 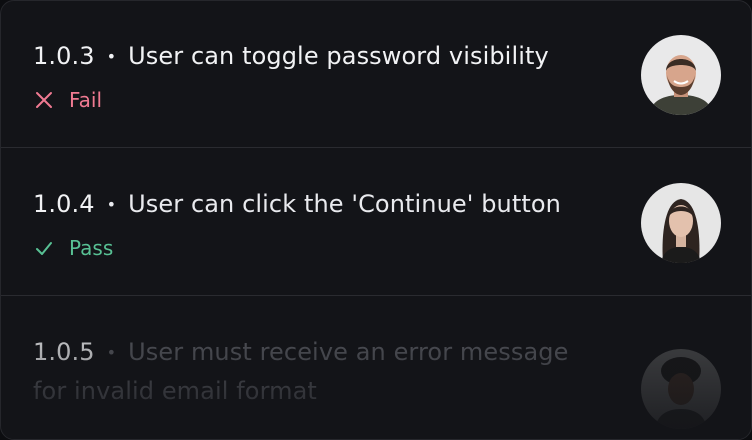 I want to click on status-label: Pass, so click(x=91, y=248).